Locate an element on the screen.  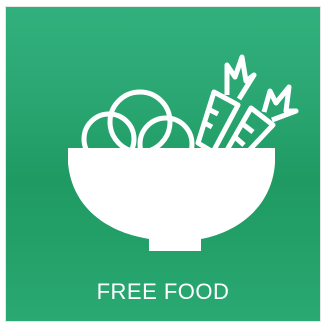
carrot-icon is located at coordinates (226, 104).